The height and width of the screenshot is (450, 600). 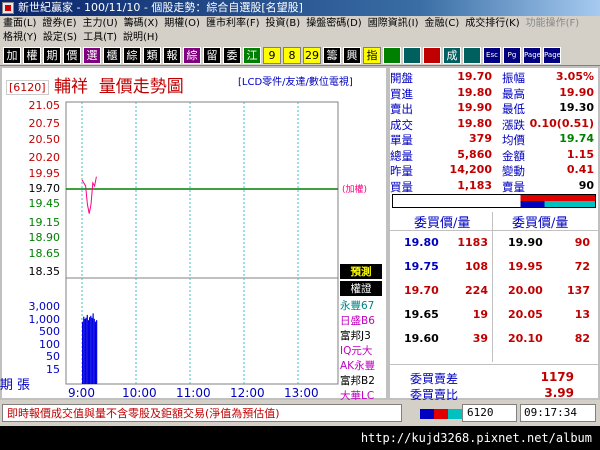 I want to click on quote-label: 最高, so click(x=513, y=93).